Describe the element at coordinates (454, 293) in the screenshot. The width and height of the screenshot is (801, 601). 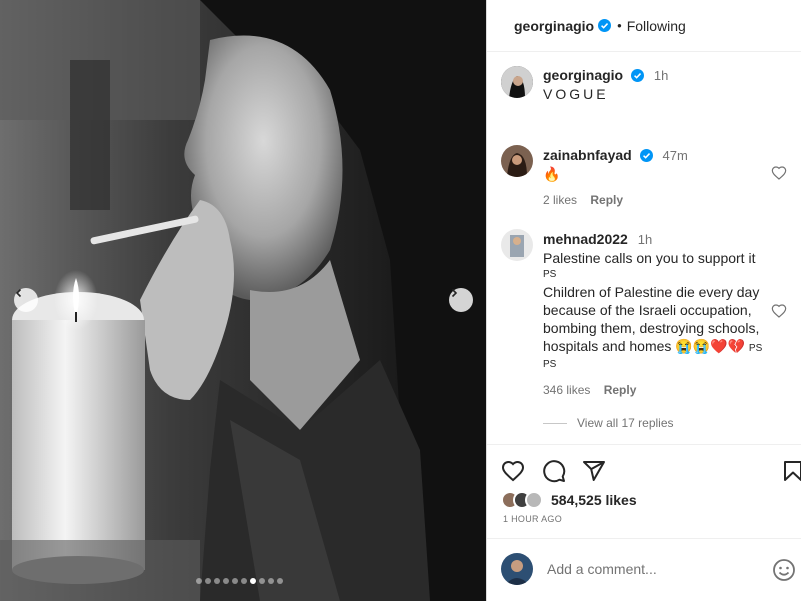
I see `chevron-right-icon` at that location.